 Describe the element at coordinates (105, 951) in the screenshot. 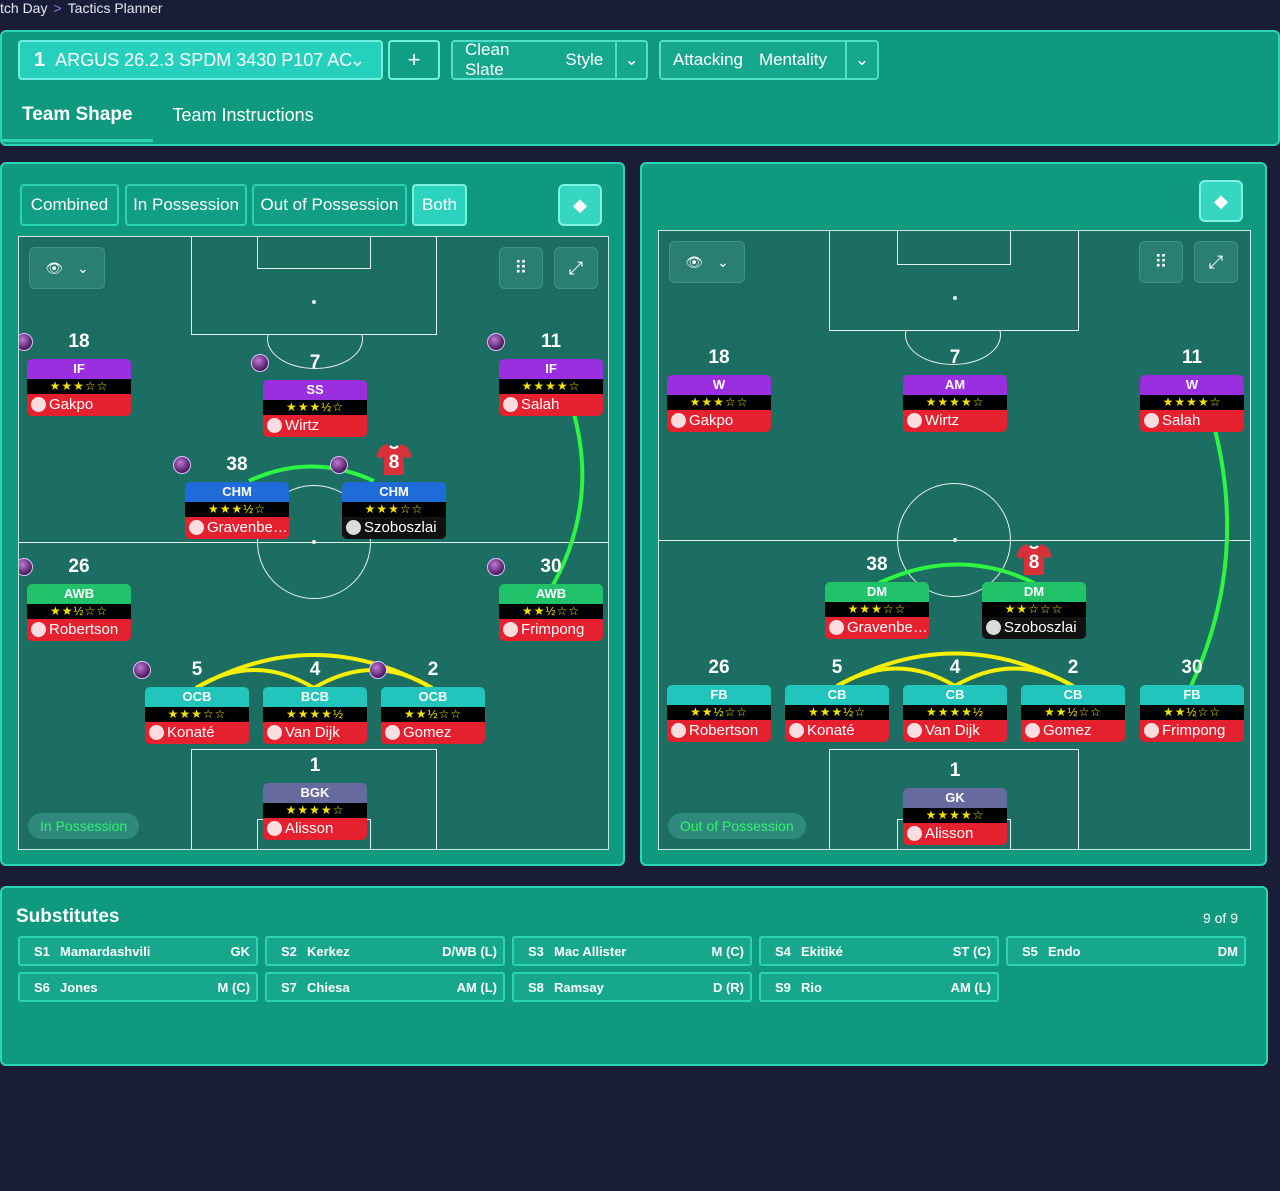

I see `sub-name: Mamardashvili` at that location.